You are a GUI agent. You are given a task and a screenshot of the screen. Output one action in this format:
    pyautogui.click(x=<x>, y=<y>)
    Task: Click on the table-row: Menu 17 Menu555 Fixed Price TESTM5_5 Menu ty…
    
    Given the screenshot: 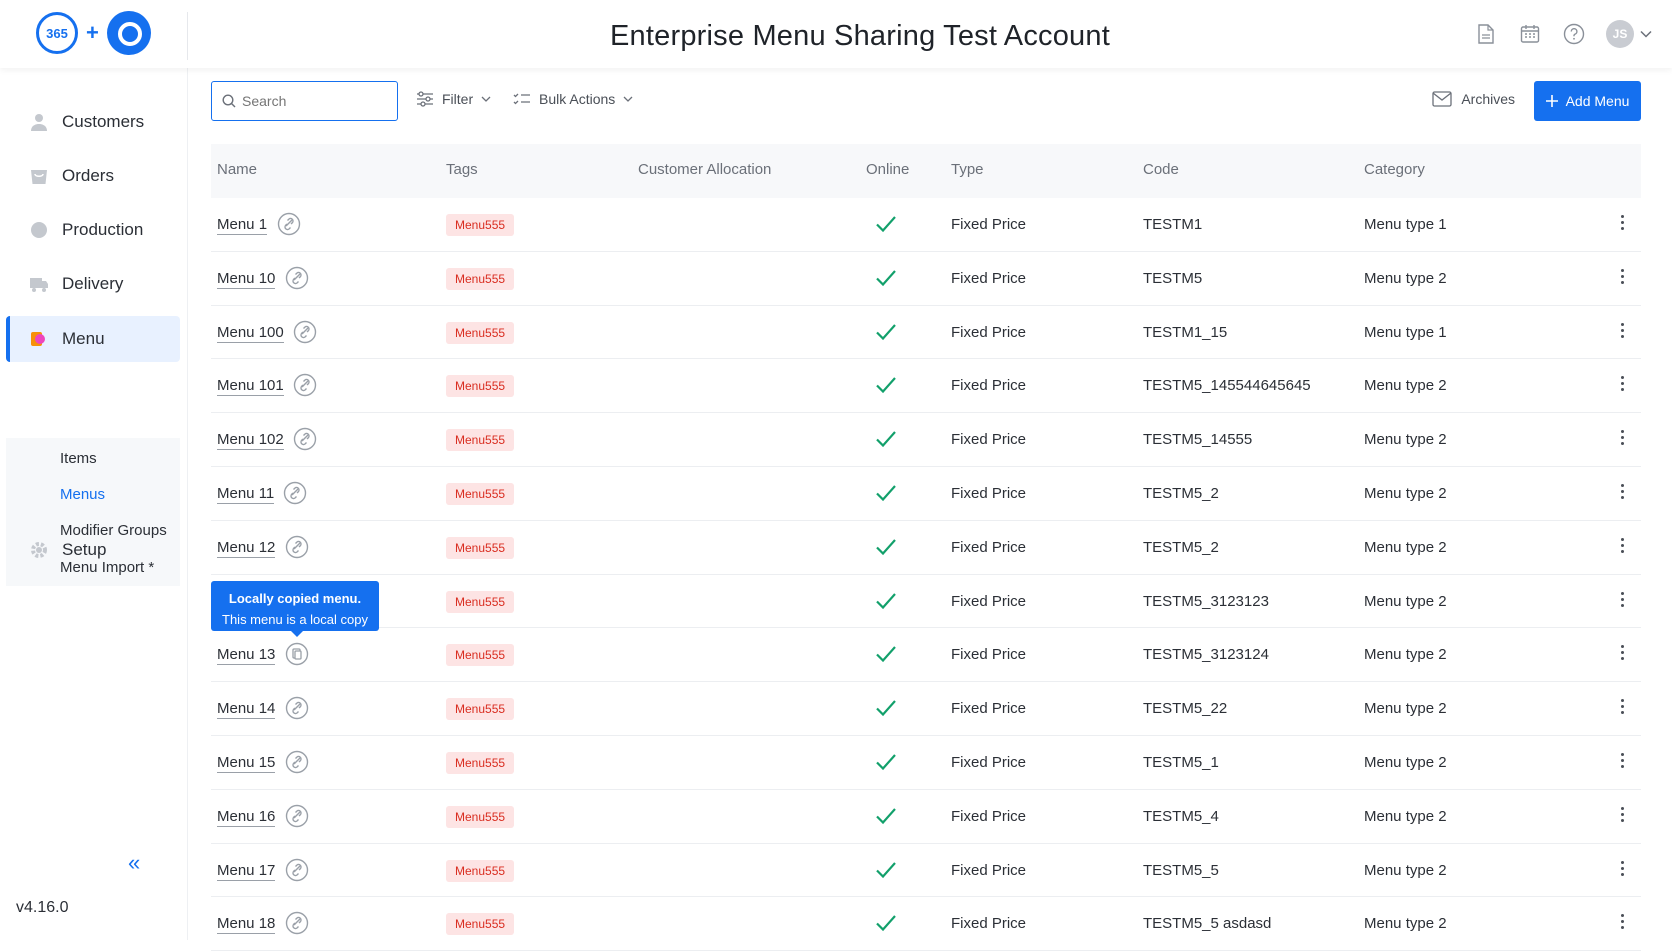 What is the action you would take?
    pyautogui.click(x=926, y=871)
    